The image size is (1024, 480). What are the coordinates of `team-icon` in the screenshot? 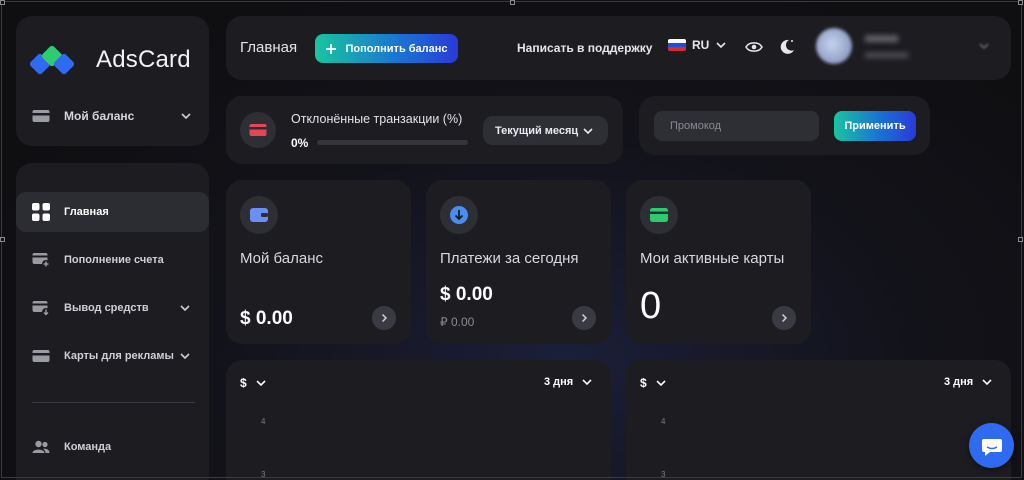 It's located at (41, 447).